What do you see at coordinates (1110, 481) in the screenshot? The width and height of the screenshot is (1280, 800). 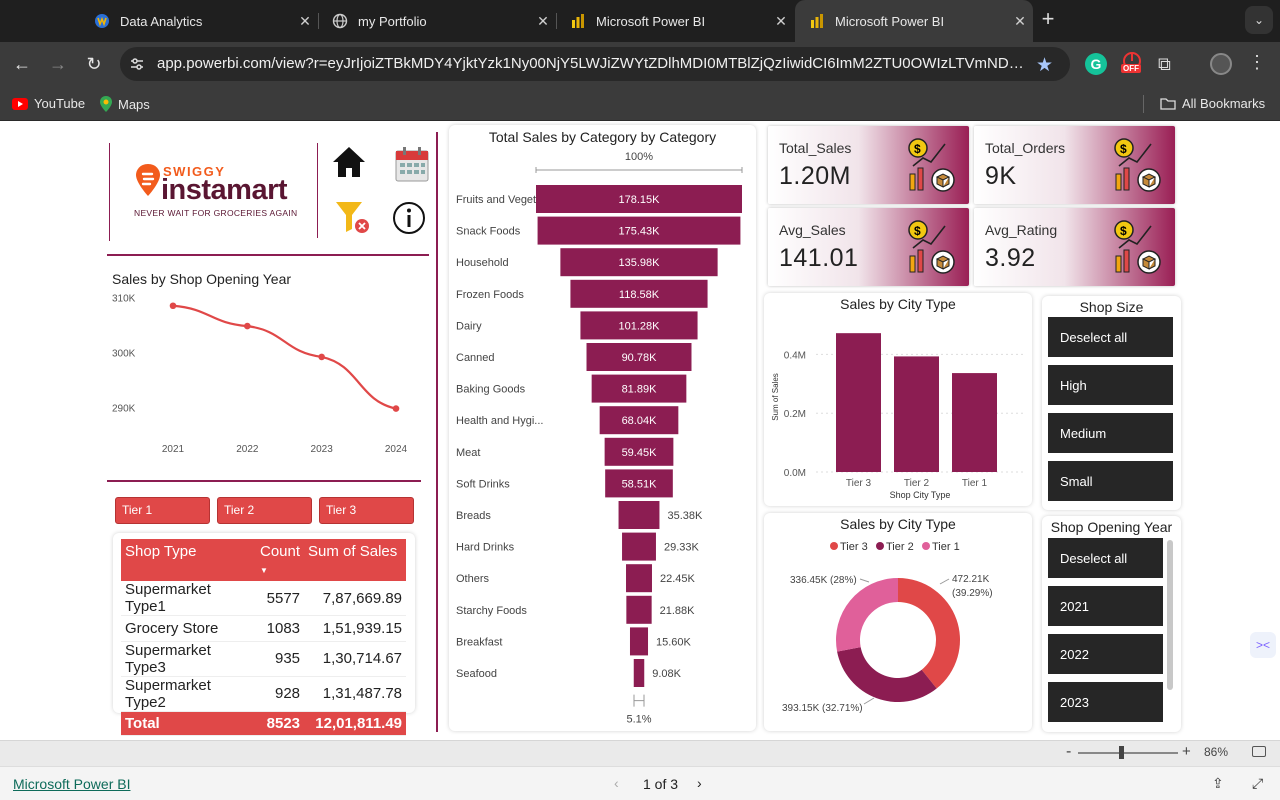 I see `slicer-option-small: Small` at bounding box center [1110, 481].